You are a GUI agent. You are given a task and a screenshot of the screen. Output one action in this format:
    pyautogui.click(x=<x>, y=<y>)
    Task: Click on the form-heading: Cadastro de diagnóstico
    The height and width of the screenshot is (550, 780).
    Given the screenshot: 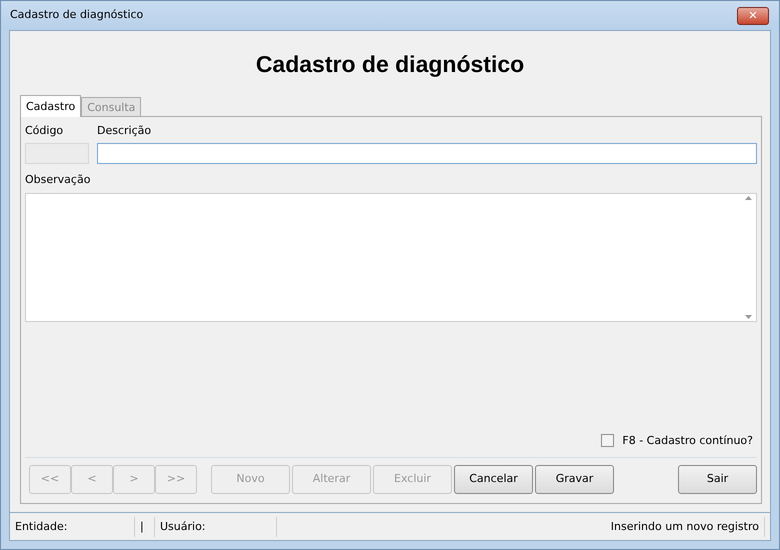 What is the action you would take?
    pyautogui.click(x=390, y=64)
    